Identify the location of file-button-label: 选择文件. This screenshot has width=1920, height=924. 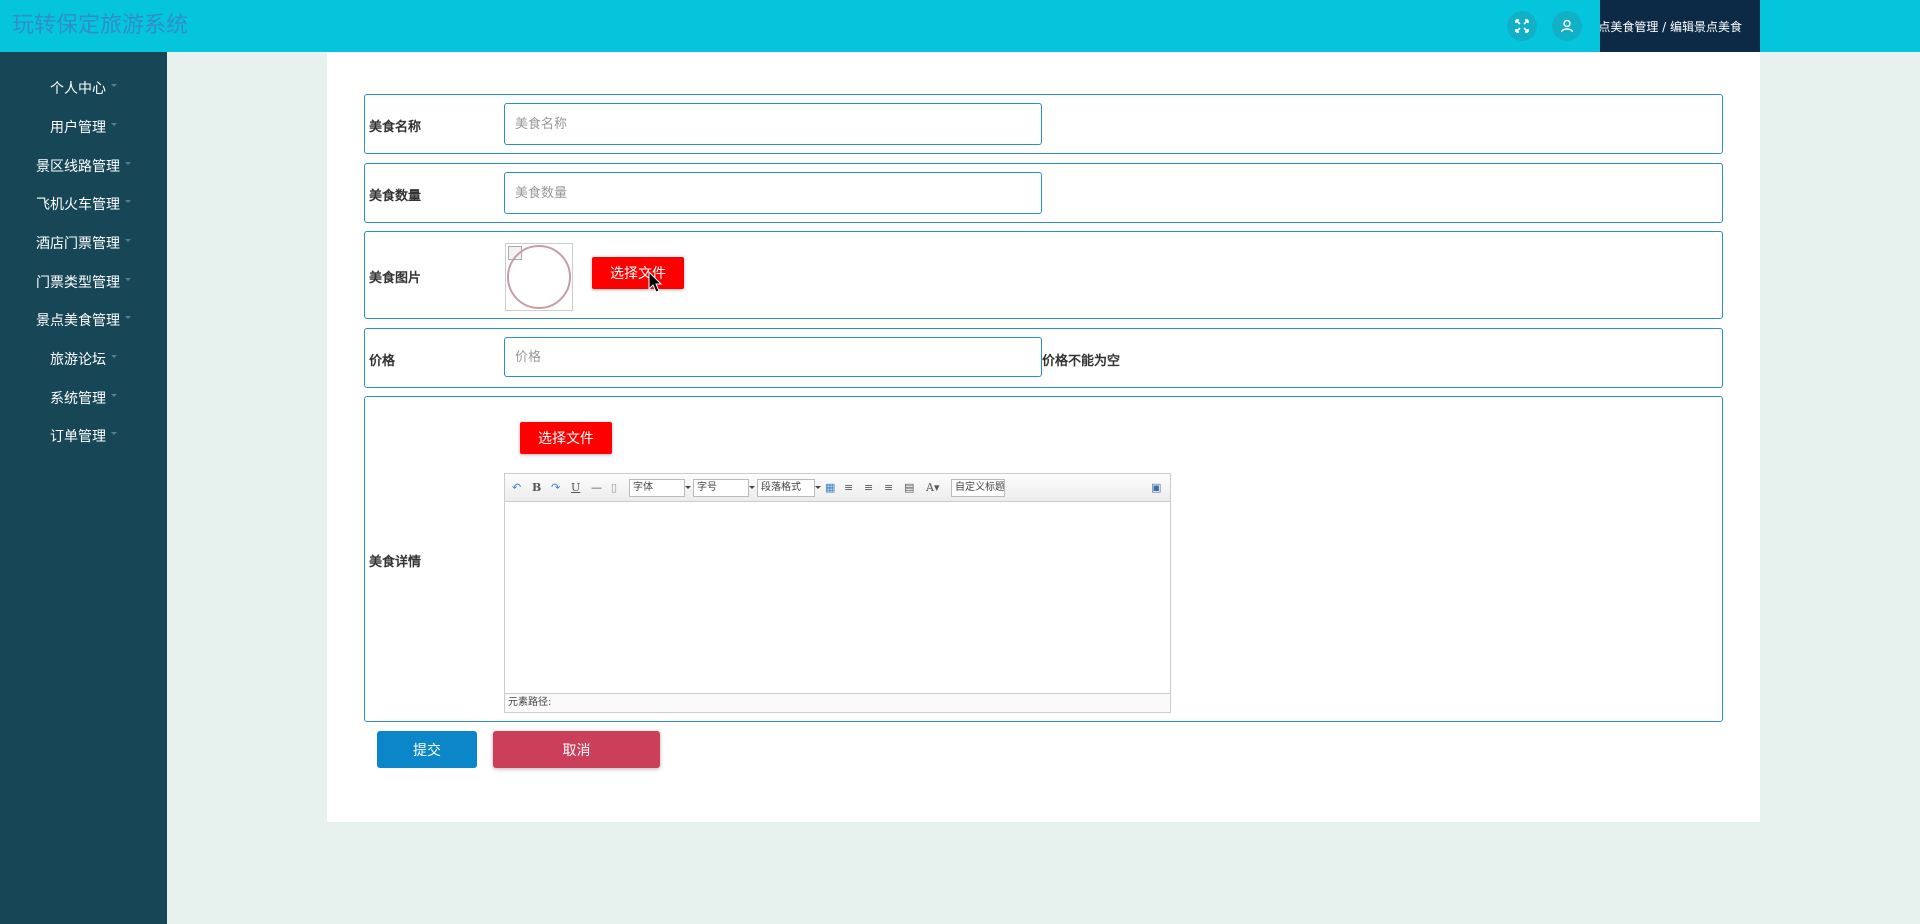
(566, 439).